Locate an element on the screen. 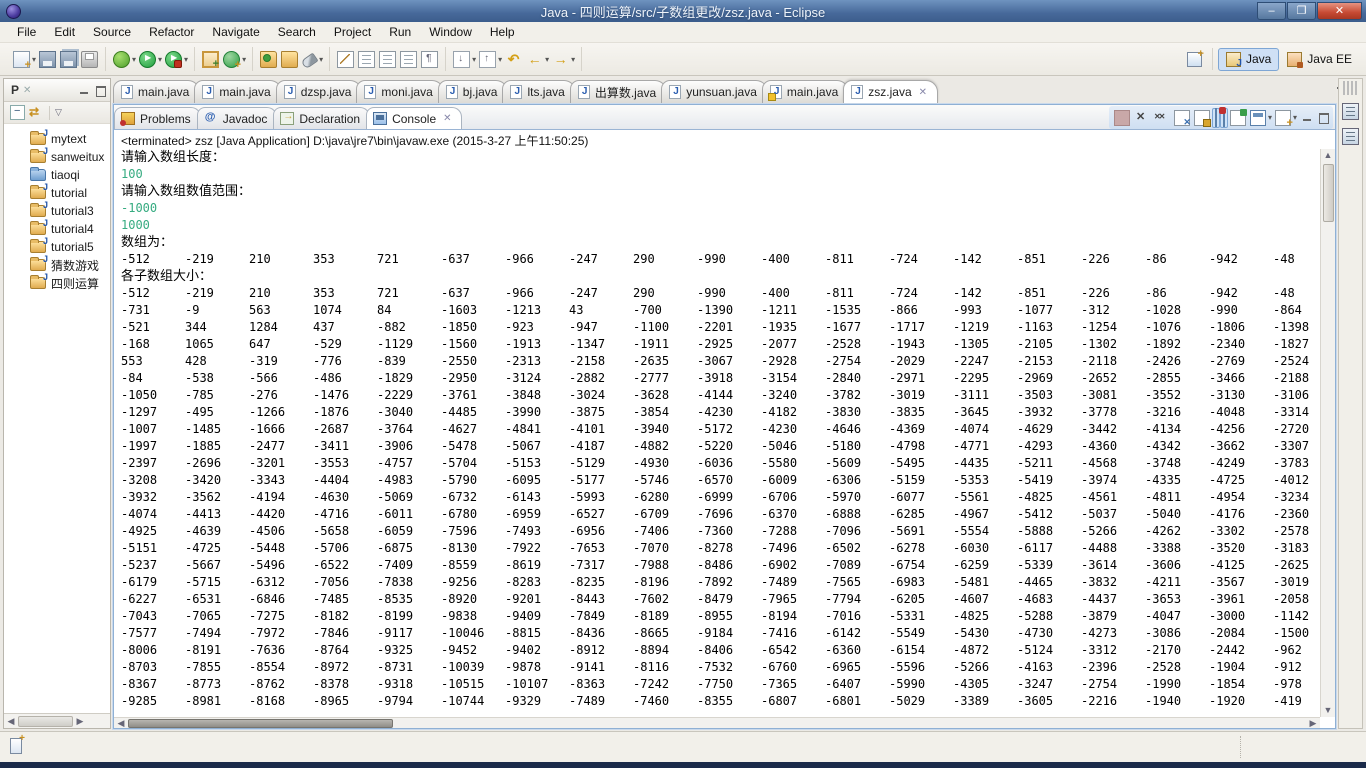 This screenshot has height=768, width=1366. drag-handle is located at coordinates (1350, 88).